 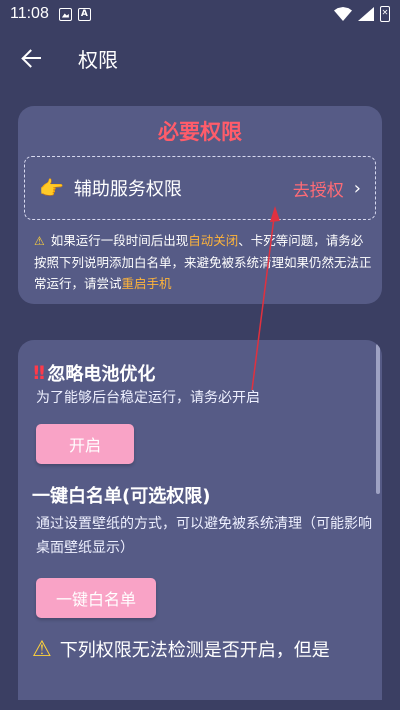 I want to click on notice-highlight-restart: 重启手机, so click(x=146, y=283).